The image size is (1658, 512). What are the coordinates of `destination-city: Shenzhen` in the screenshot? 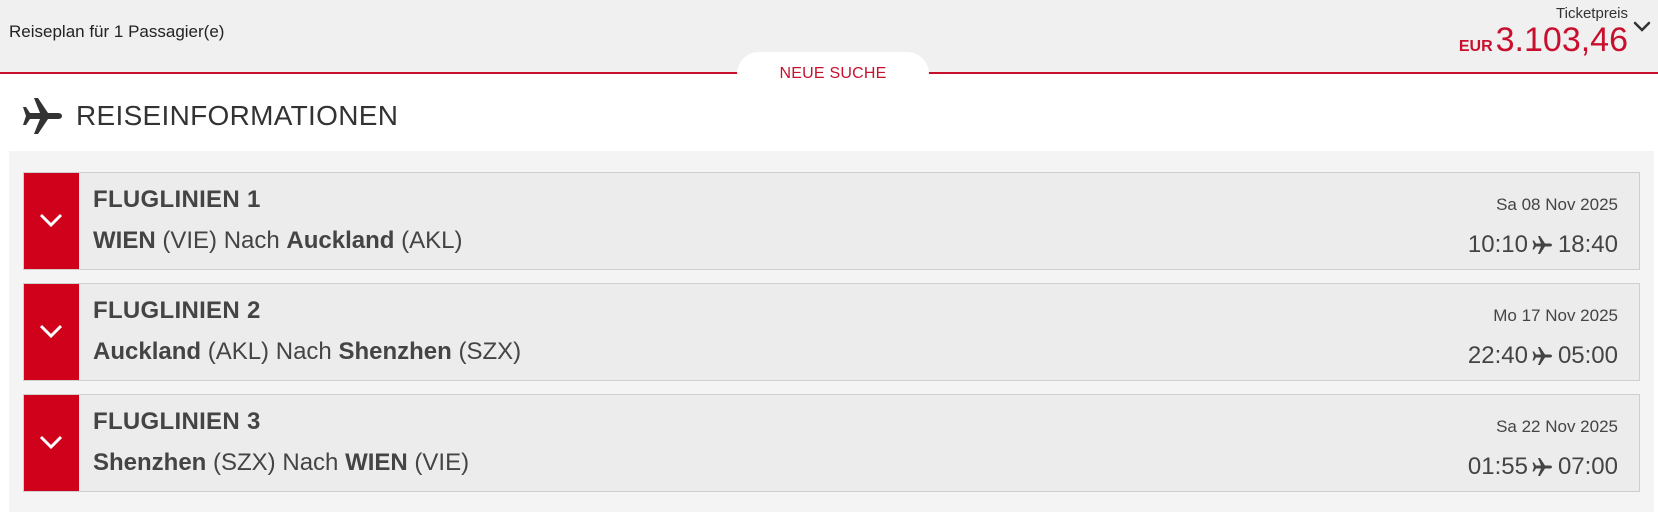 It's located at (395, 351).